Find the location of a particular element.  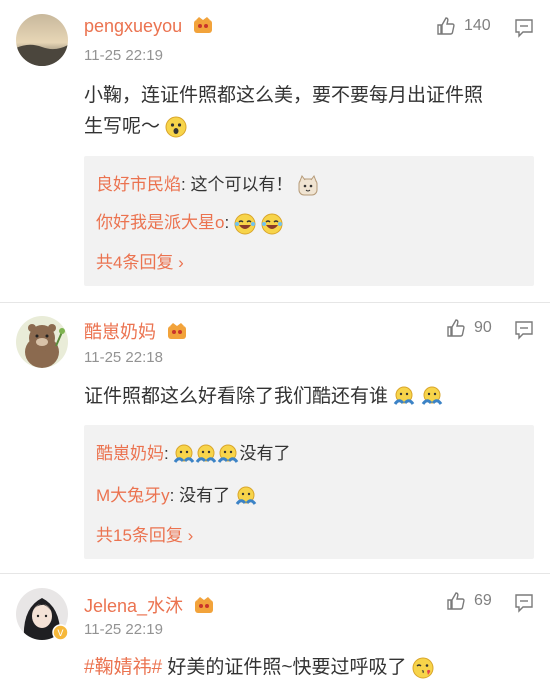

reply-line: 良好市民焰: 这个可以有！ is located at coordinates (207, 183).